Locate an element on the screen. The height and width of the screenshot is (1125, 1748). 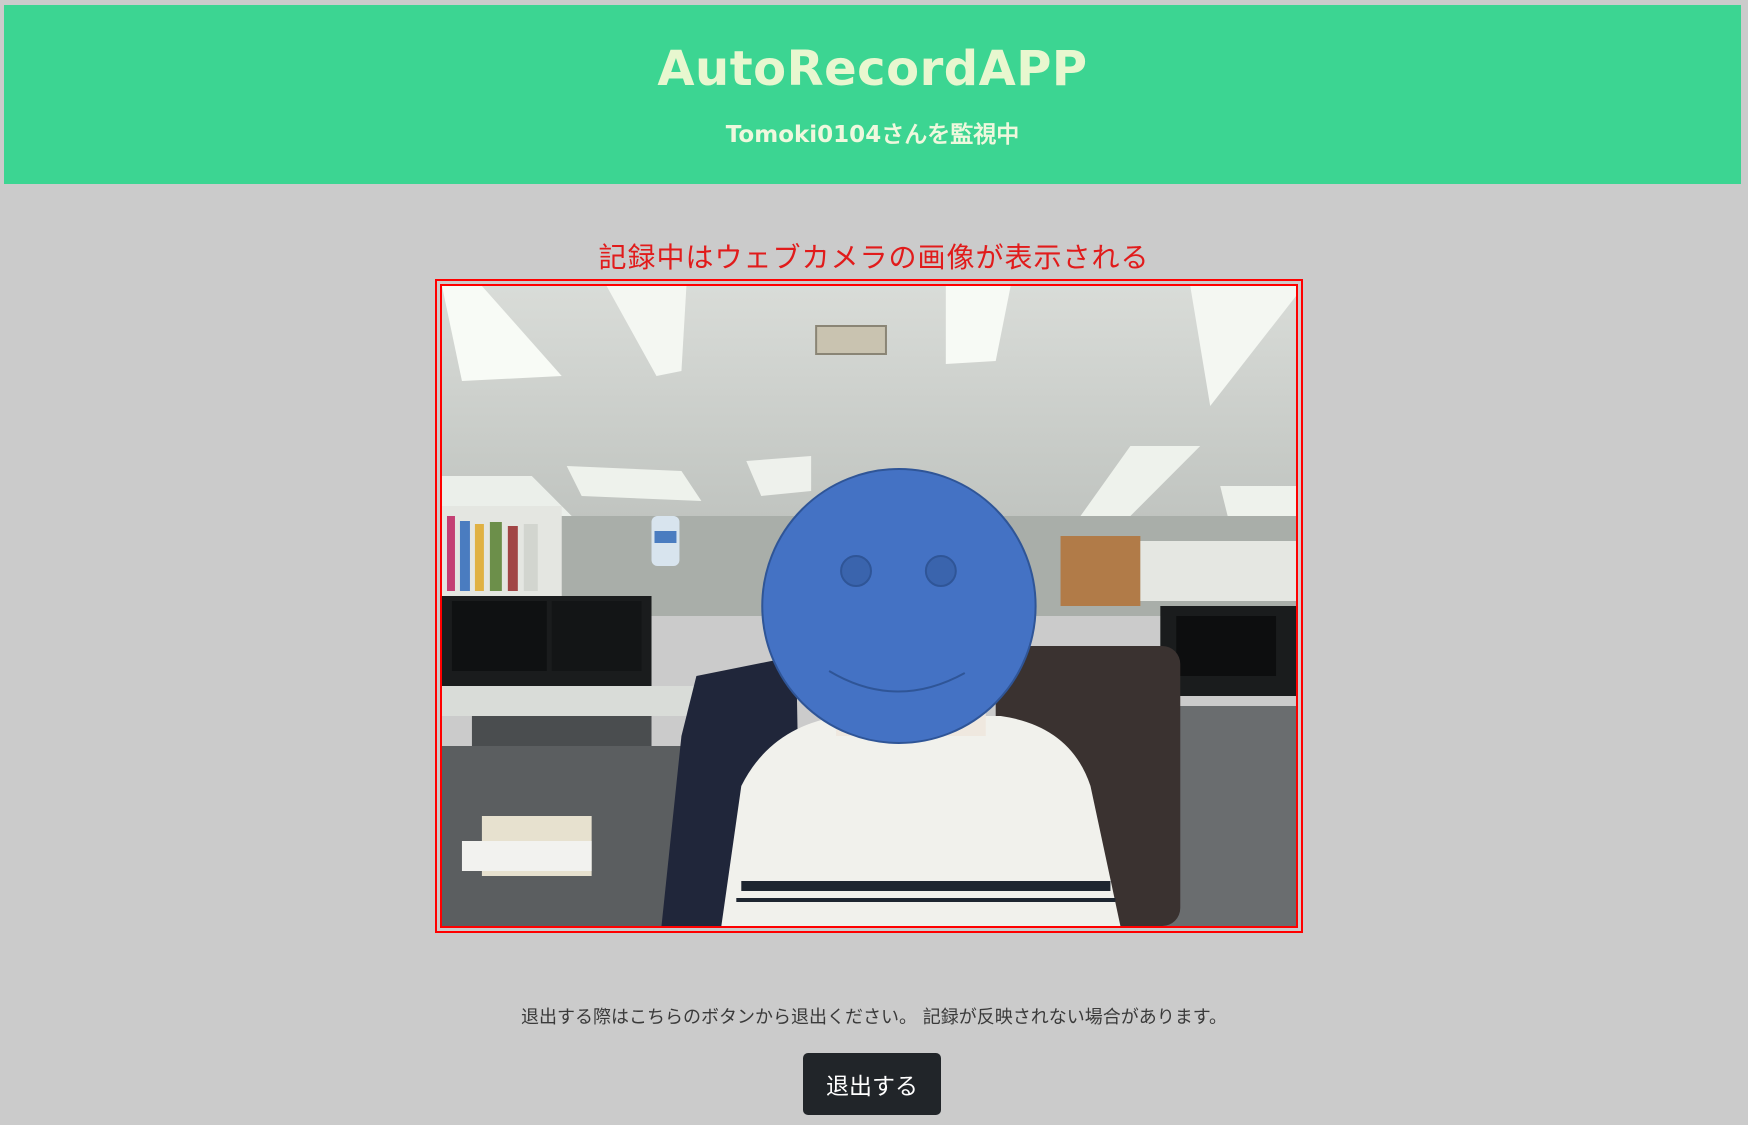
camera-caption: 記録中はウェブカメラの画像が表示される is located at coordinates (874, 257).